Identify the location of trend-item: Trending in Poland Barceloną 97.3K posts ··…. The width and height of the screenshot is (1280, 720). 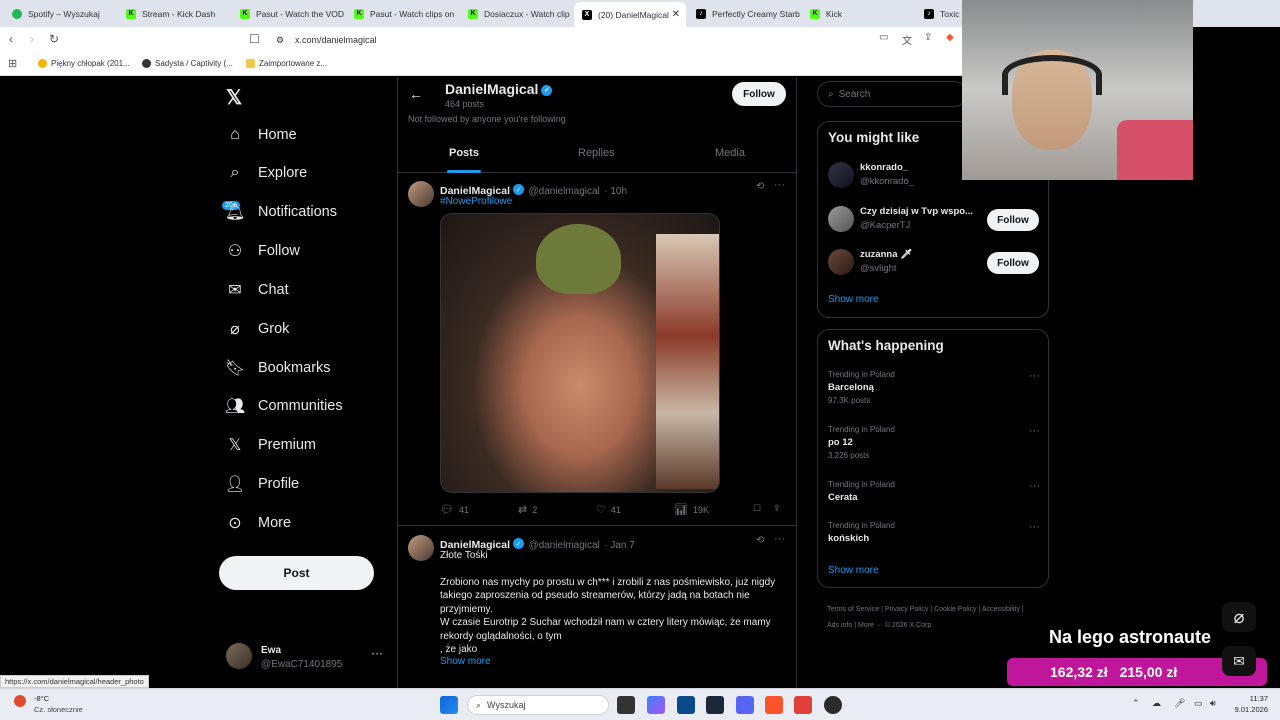
(934, 390).